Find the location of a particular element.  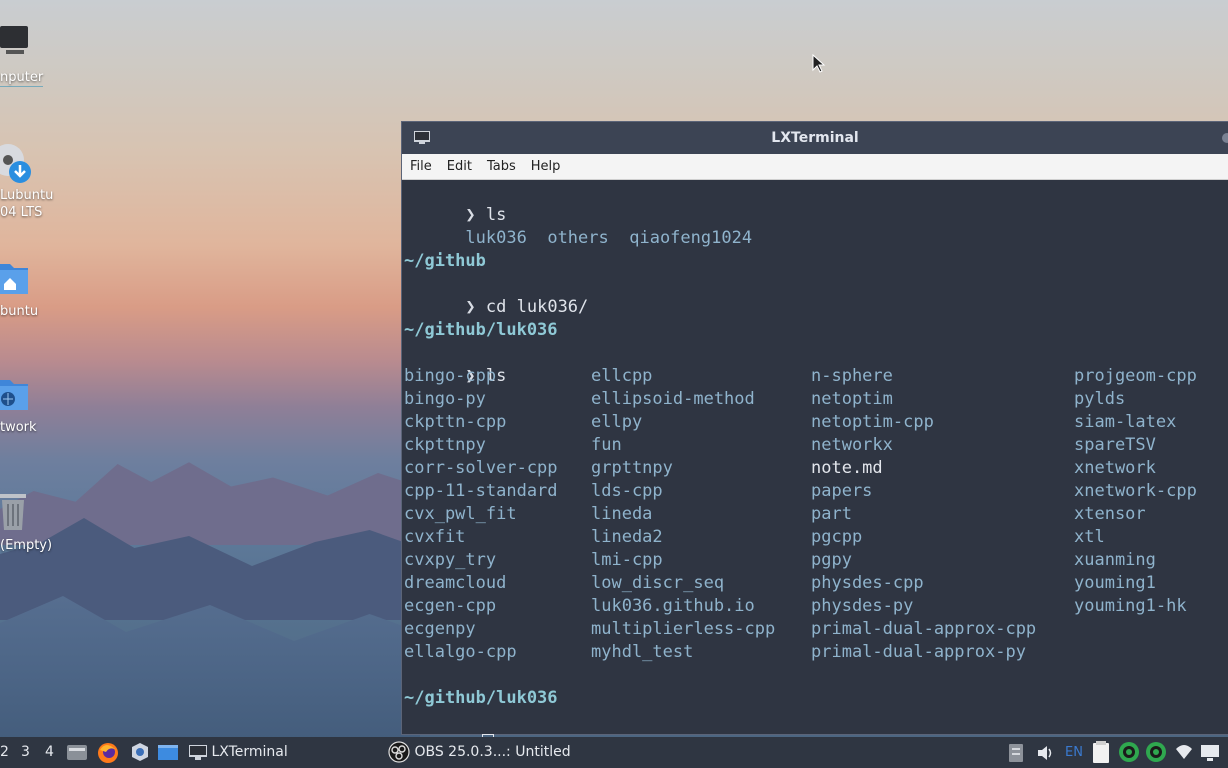

dir-entry: qiaofeng1024 is located at coordinates (691, 238).